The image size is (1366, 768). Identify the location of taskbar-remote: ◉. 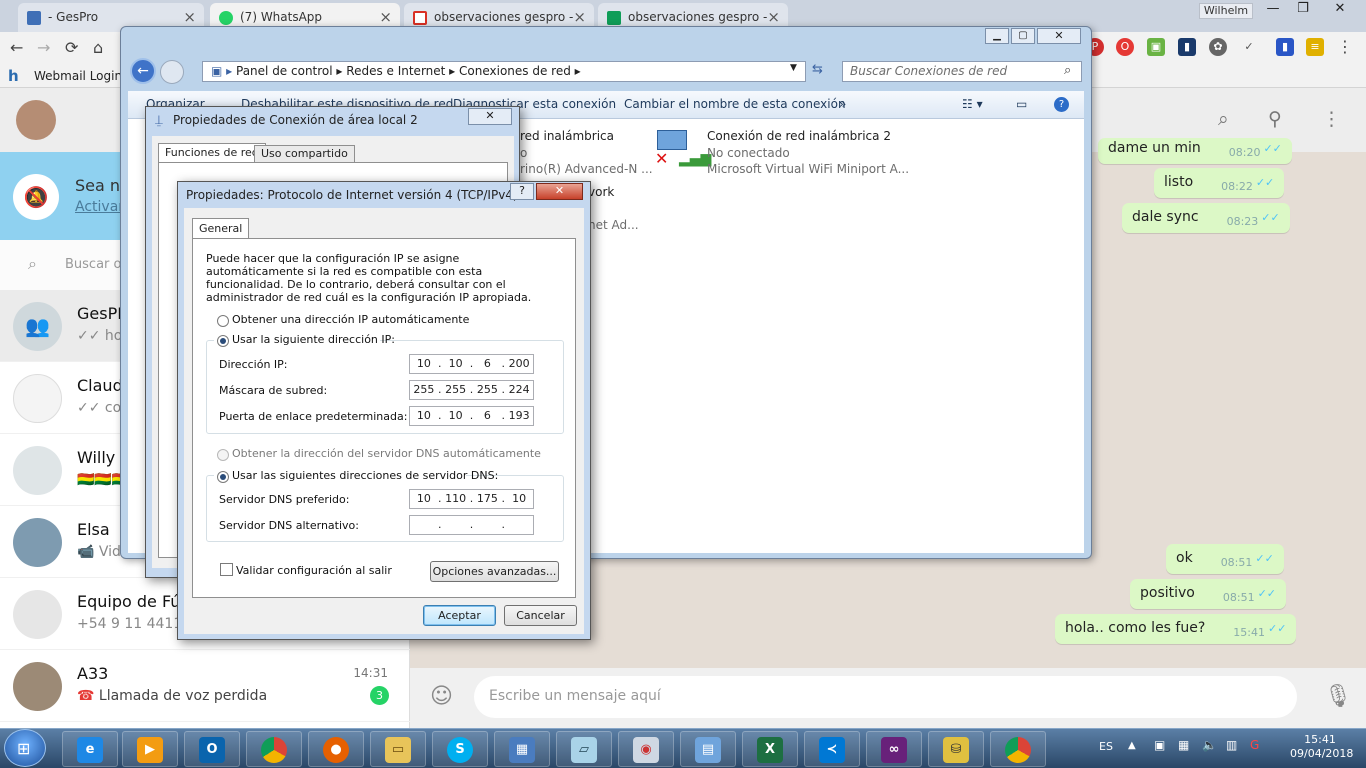
(646, 749).